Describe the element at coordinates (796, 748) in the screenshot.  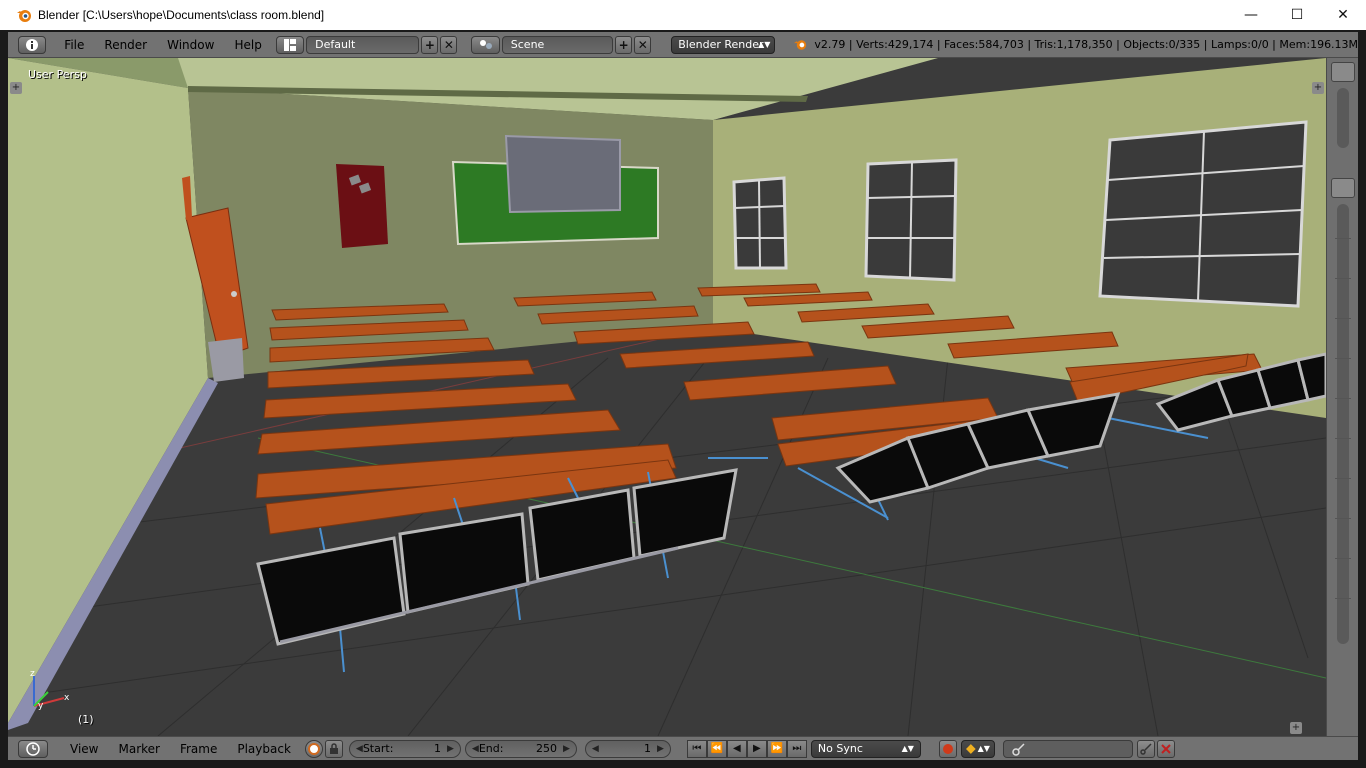
I see `jump-to-end-button: ⏭` at that location.